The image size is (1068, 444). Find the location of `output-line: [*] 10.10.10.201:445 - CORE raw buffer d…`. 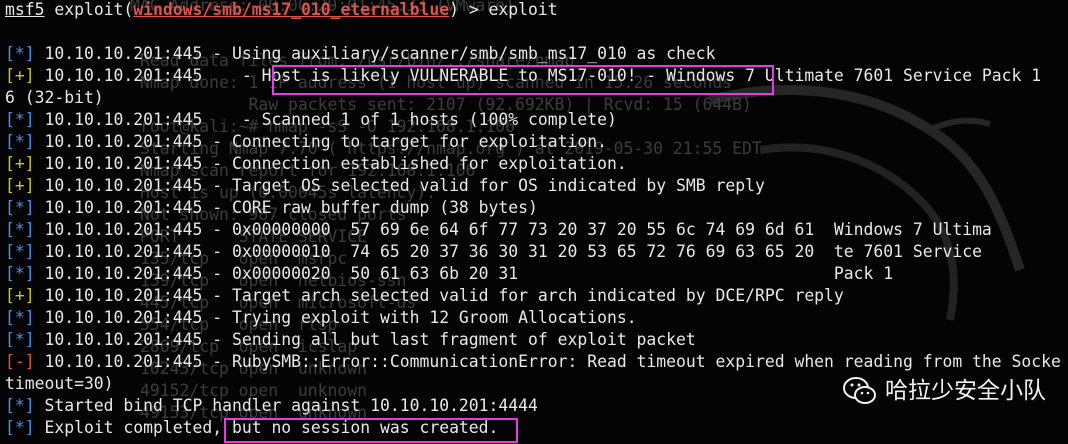

output-line: [*] 10.10.10.201:445 - CORE raw buffer d… is located at coordinates (533, 208).